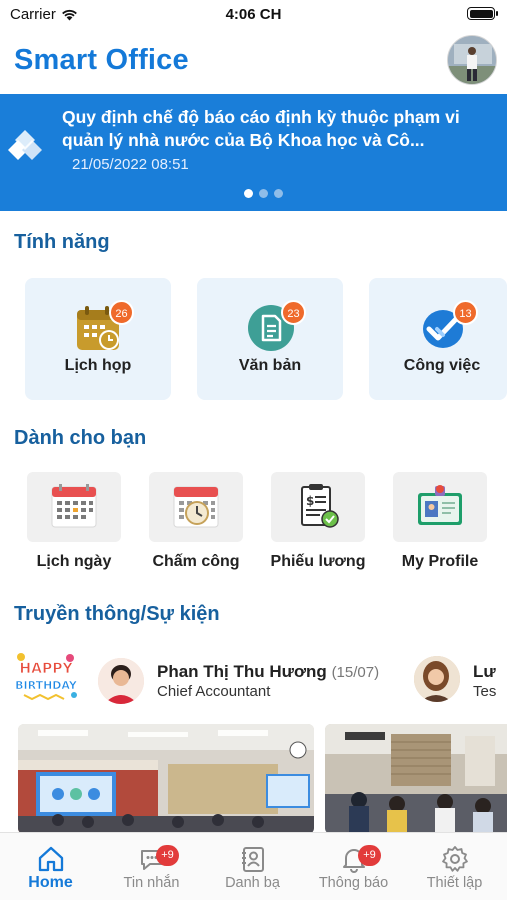 The image size is (507, 900). I want to click on battery-icon, so click(482, 13).